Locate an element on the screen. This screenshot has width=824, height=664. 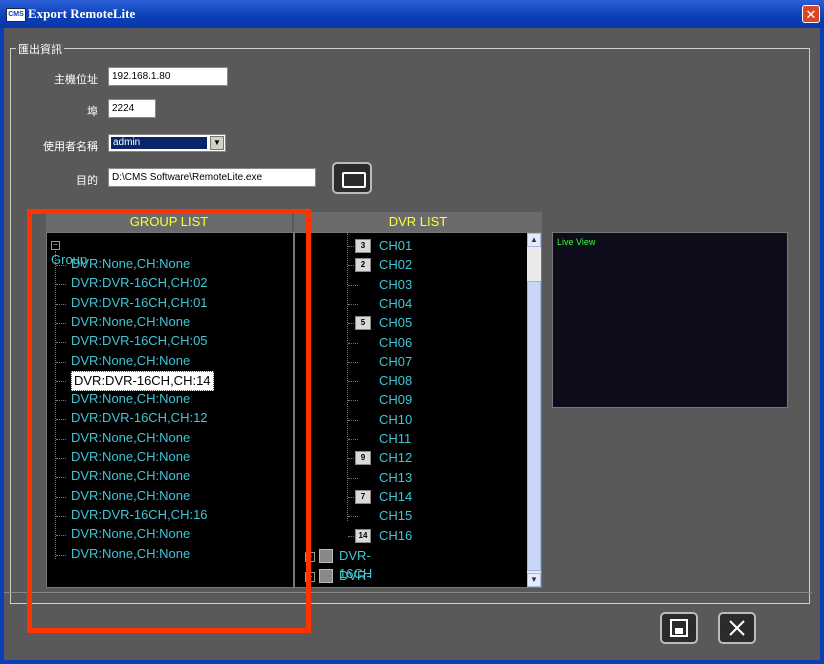
tree-line is located at coordinates (55, 405).